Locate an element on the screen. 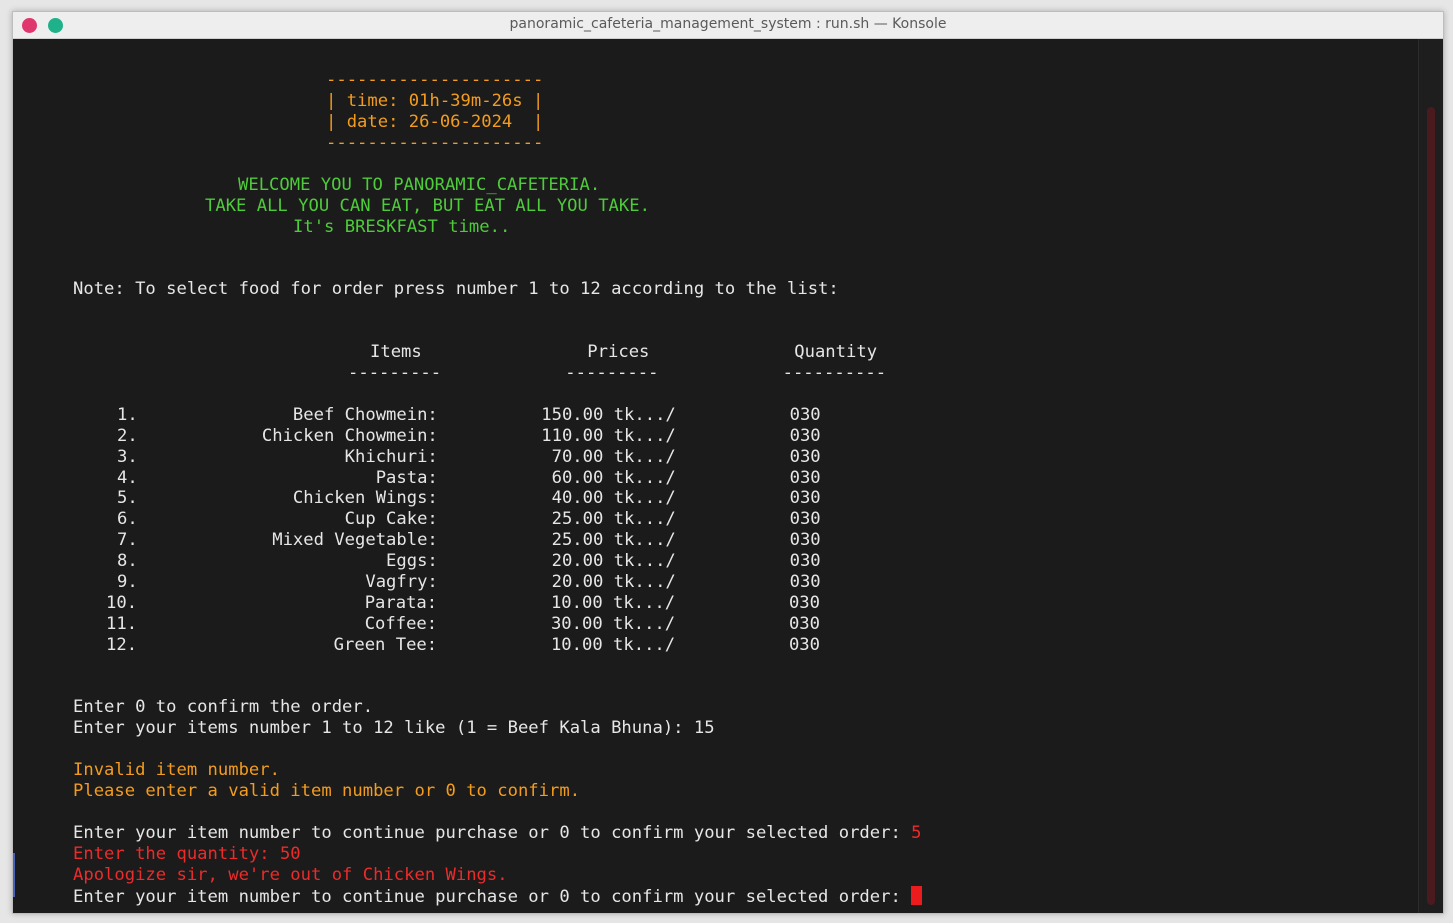 The width and height of the screenshot is (1453, 923). meal-time-line: It's BRESKFAST time.. is located at coordinates (402, 227).